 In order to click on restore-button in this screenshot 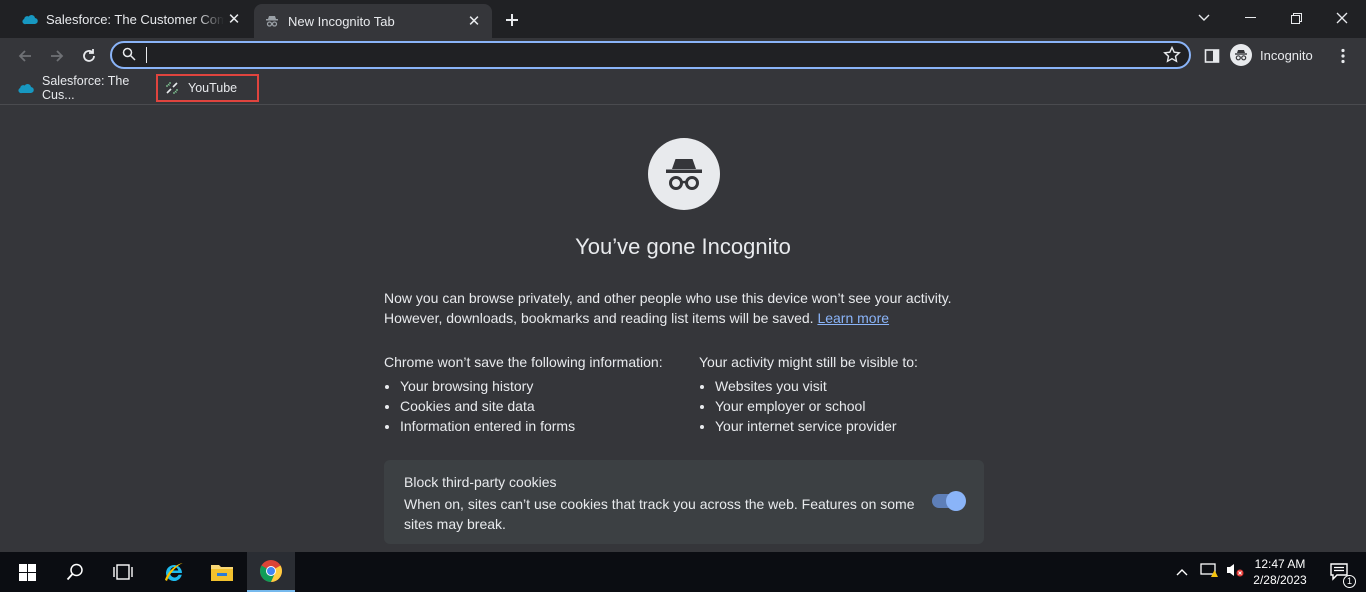, I will do `click(1296, 18)`.